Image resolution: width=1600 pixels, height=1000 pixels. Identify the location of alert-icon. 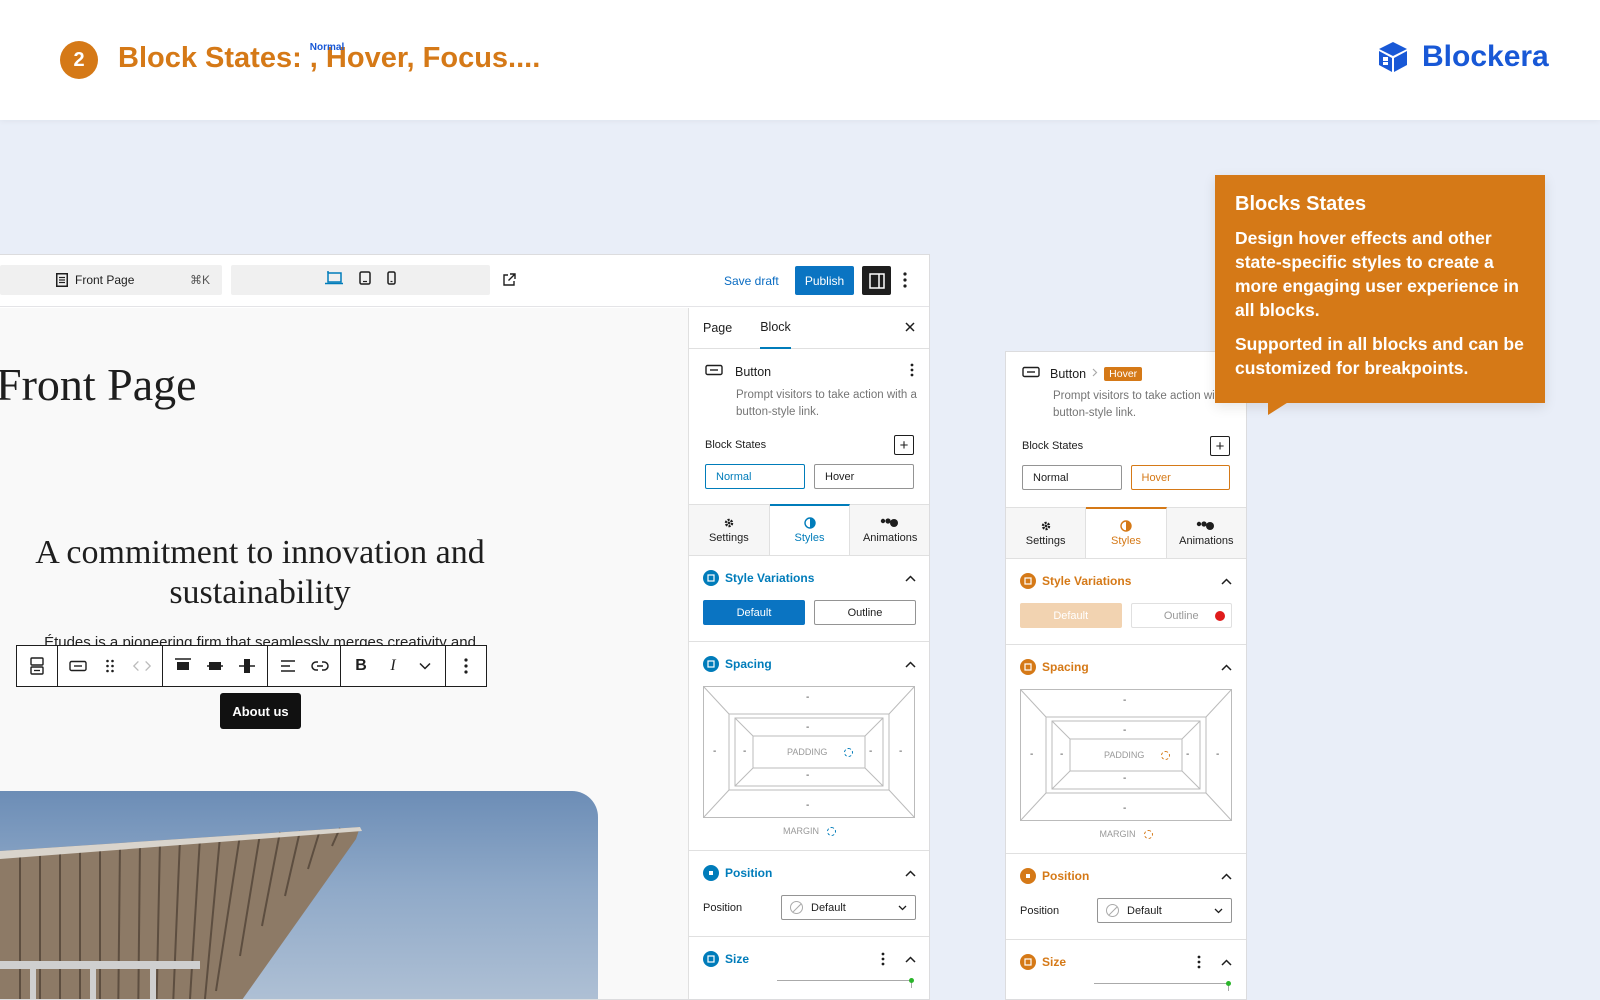
(1220, 616).